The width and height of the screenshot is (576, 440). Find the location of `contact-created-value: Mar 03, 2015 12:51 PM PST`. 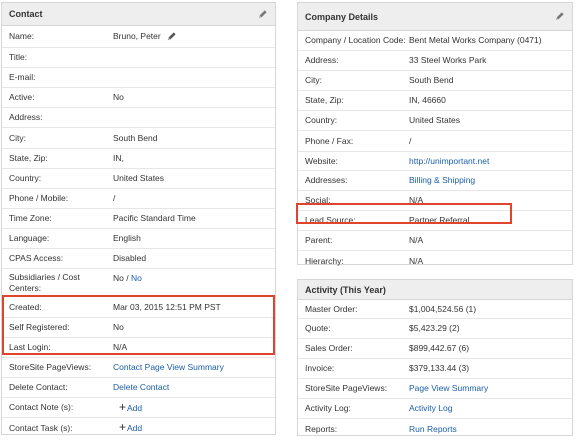

contact-created-value: Mar 03, 2015 12:51 PM PST is located at coordinates (167, 306).